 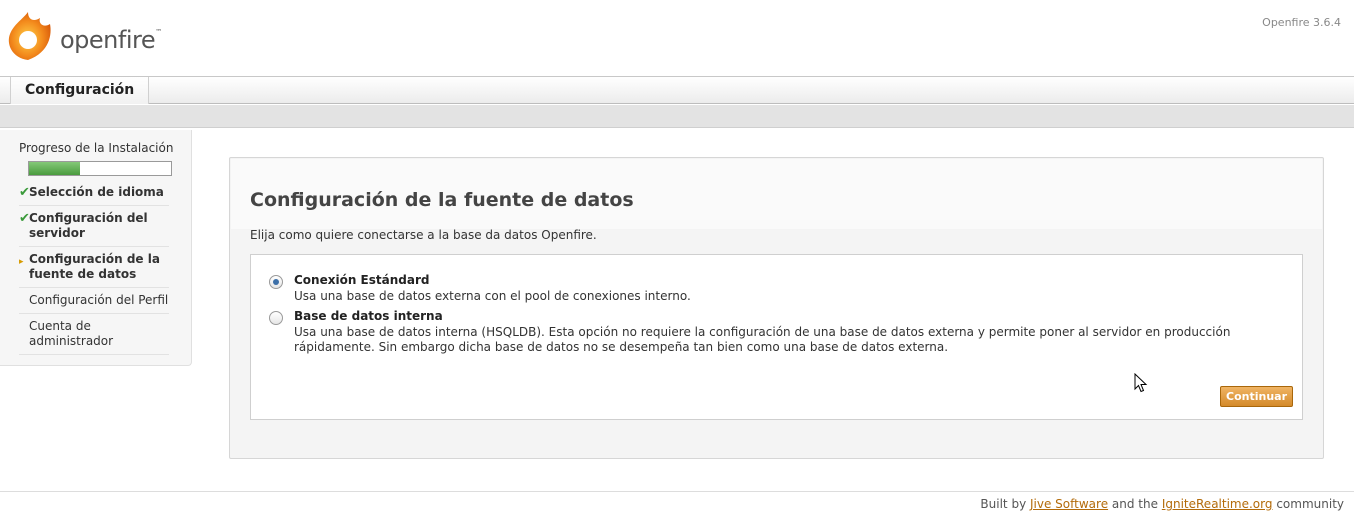 I want to click on step-profile: Configuración del Perfil, so click(x=94, y=301).